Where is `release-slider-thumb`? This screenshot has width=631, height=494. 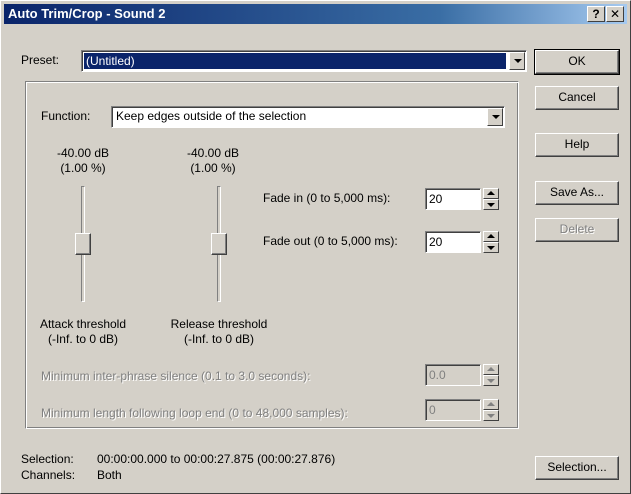 release-slider-thumb is located at coordinates (219, 244).